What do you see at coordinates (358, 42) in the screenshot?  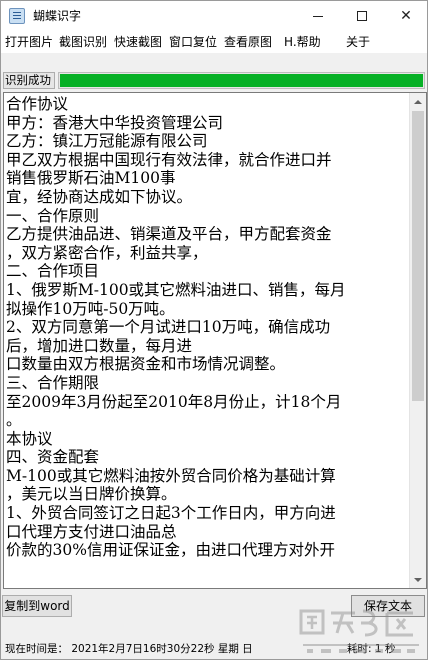 I see `menu-about: 关于` at bounding box center [358, 42].